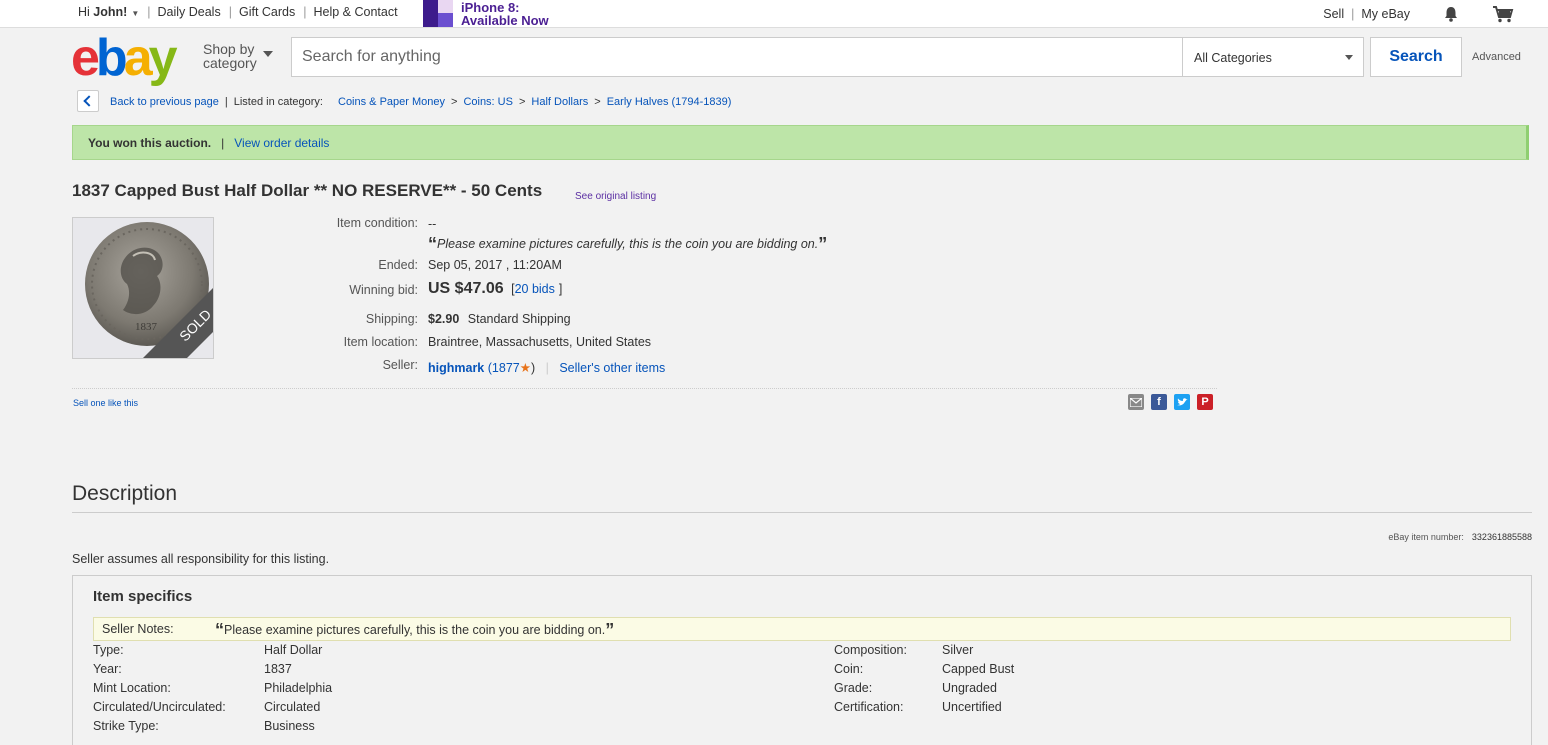  Describe the element at coordinates (189, 12) in the screenshot. I see `daily-deals-link: Daily Deals` at that location.